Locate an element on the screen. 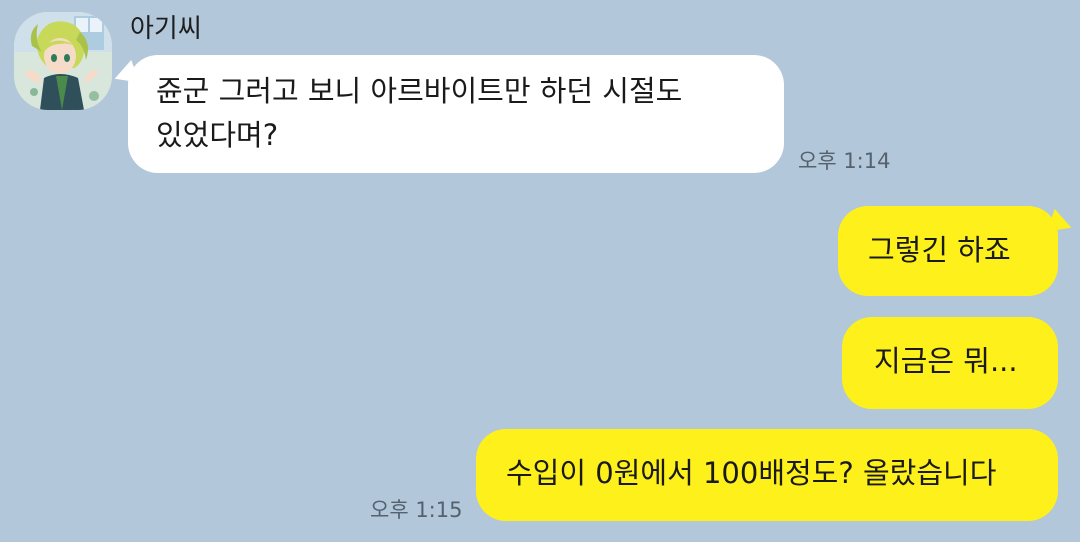 The width and height of the screenshot is (1080, 542). sender-name: 아기씨 is located at coordinates (166, 29).